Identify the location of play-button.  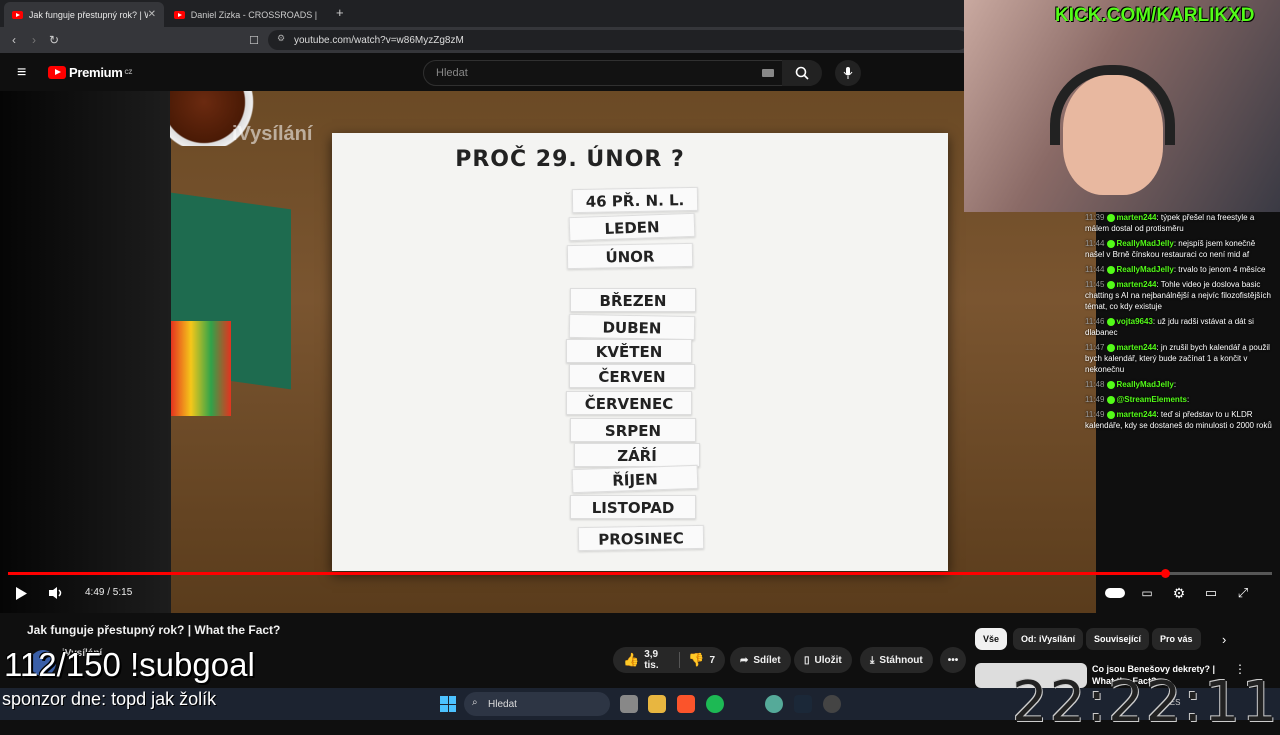
(21, 593).